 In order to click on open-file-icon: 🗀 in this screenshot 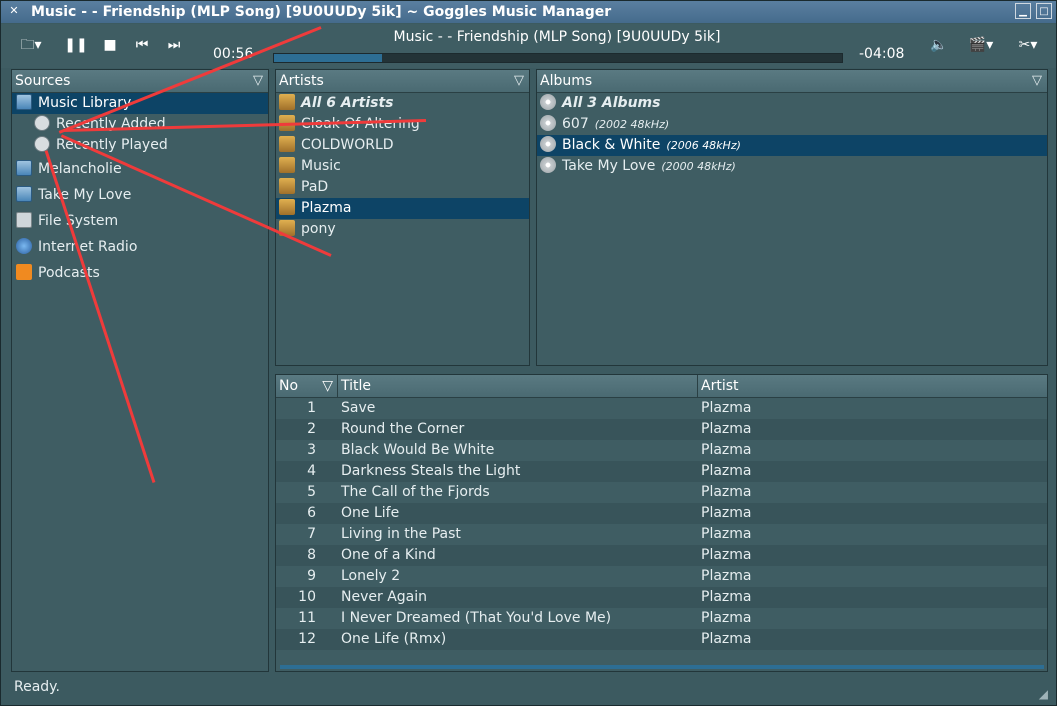, I will do `click(27, 45)`.